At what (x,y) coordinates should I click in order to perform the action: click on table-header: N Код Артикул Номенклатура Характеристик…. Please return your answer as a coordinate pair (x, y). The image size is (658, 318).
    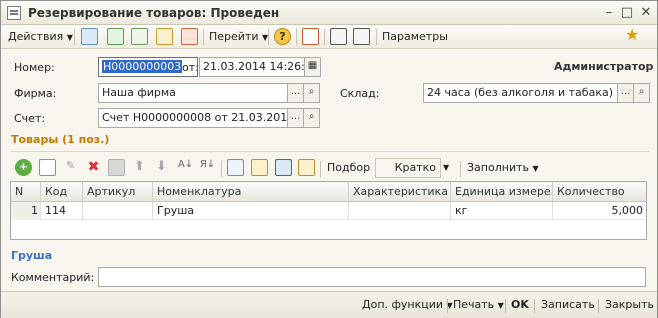
    Looking at the image, I should click on (328, 192).